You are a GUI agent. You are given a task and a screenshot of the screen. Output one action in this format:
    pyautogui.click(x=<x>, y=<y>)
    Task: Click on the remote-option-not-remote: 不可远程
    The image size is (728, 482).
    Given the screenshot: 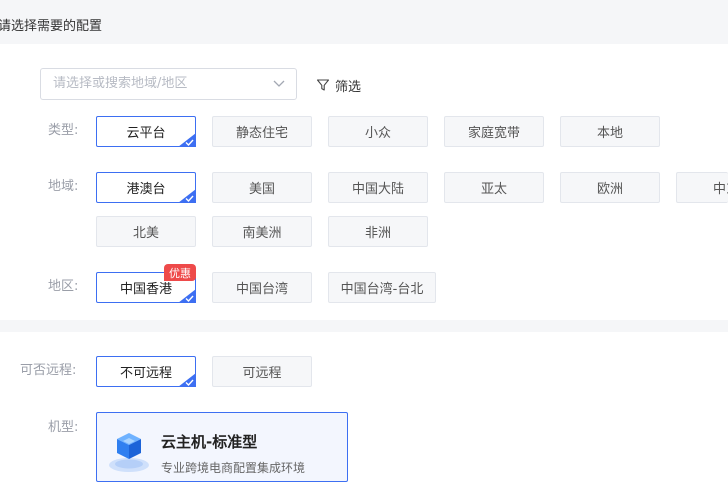 What is the action you would take?
    pyautogui.click(x=146, y=371)
    